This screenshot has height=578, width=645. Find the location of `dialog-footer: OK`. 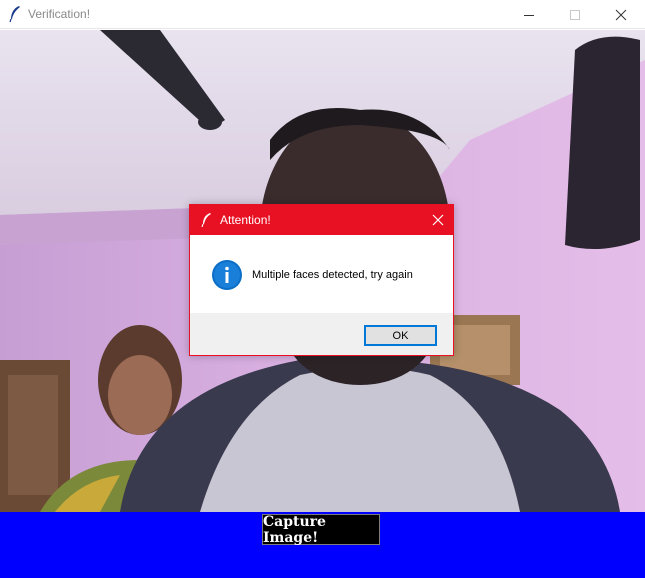

dialog-footer: OK is located at coordinates (321, 334).